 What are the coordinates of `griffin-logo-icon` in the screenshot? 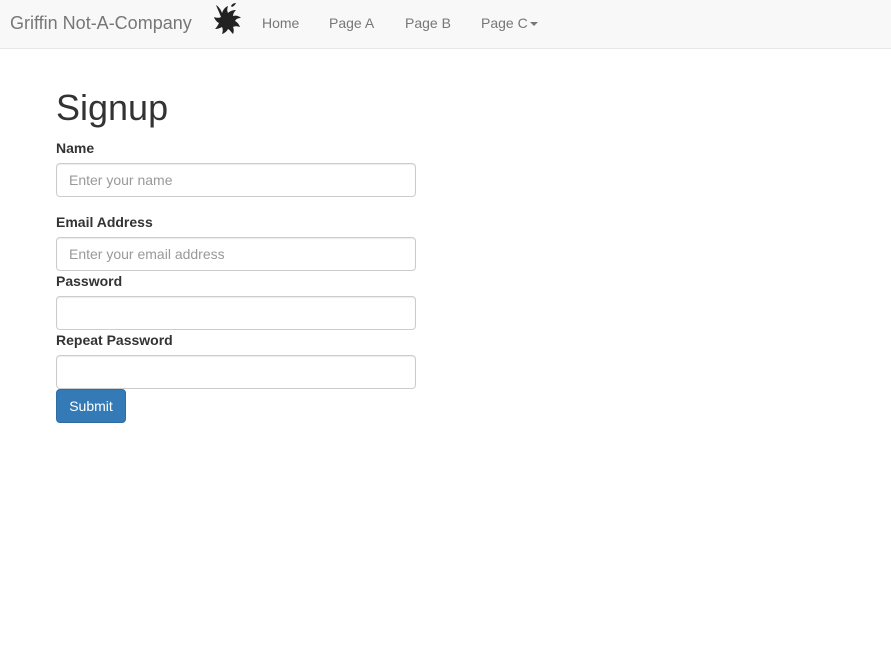 It's located at (228, 19).